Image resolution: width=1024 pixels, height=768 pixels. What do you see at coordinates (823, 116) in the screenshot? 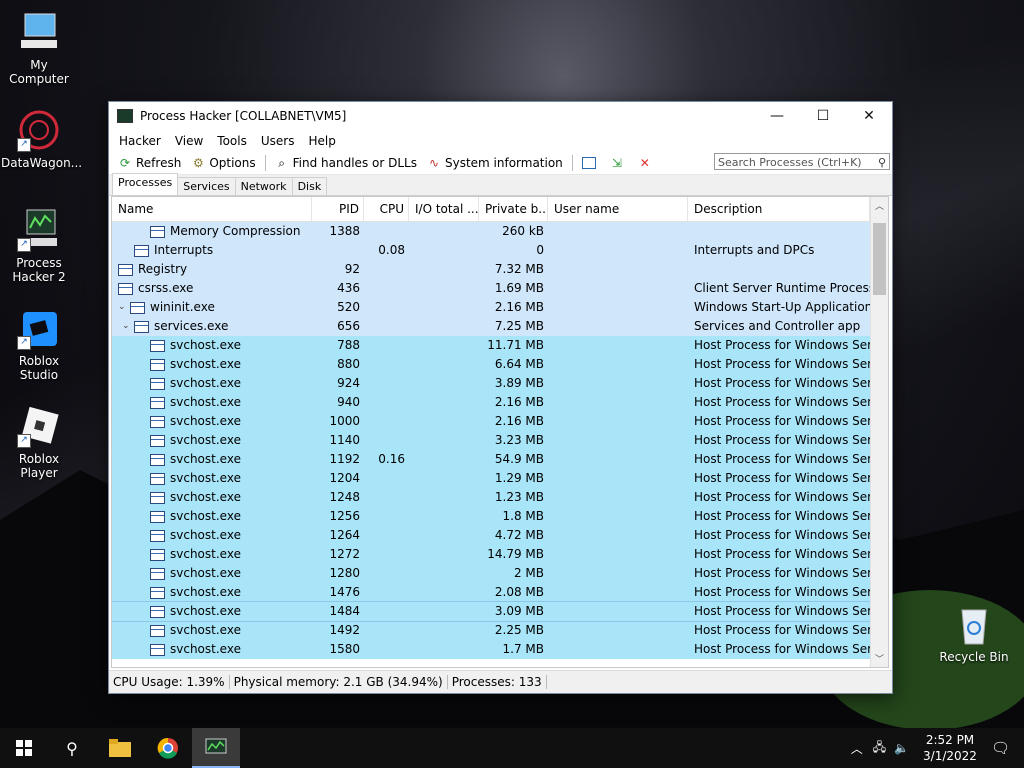
I see `maximize-button: ☐` at bounding box center [823, 116].